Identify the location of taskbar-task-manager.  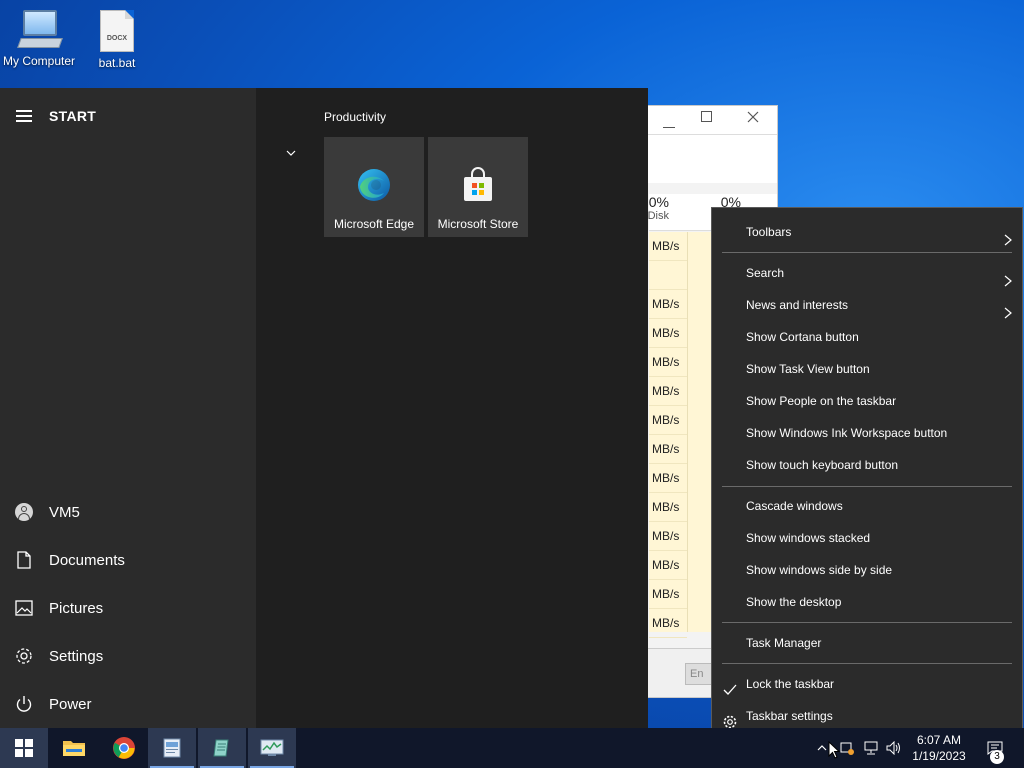
(272, 748).